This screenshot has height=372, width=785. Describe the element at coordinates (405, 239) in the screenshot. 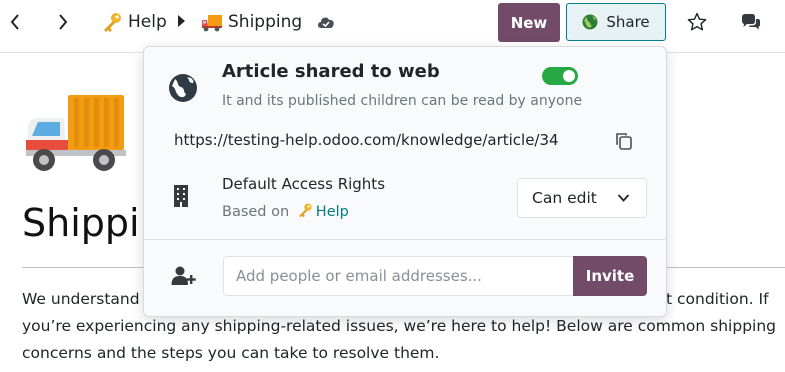

I see `popover-divider` at that location.